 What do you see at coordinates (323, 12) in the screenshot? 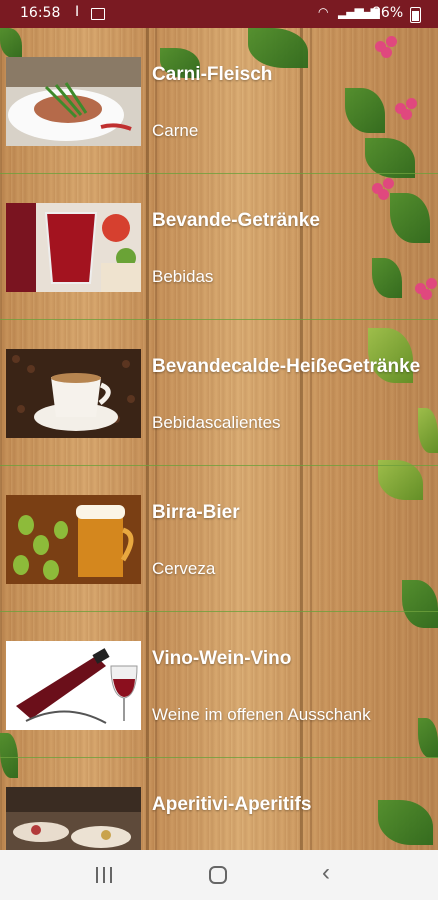
I see `wifi-icon: ◠` at bounding box center [323, 12].